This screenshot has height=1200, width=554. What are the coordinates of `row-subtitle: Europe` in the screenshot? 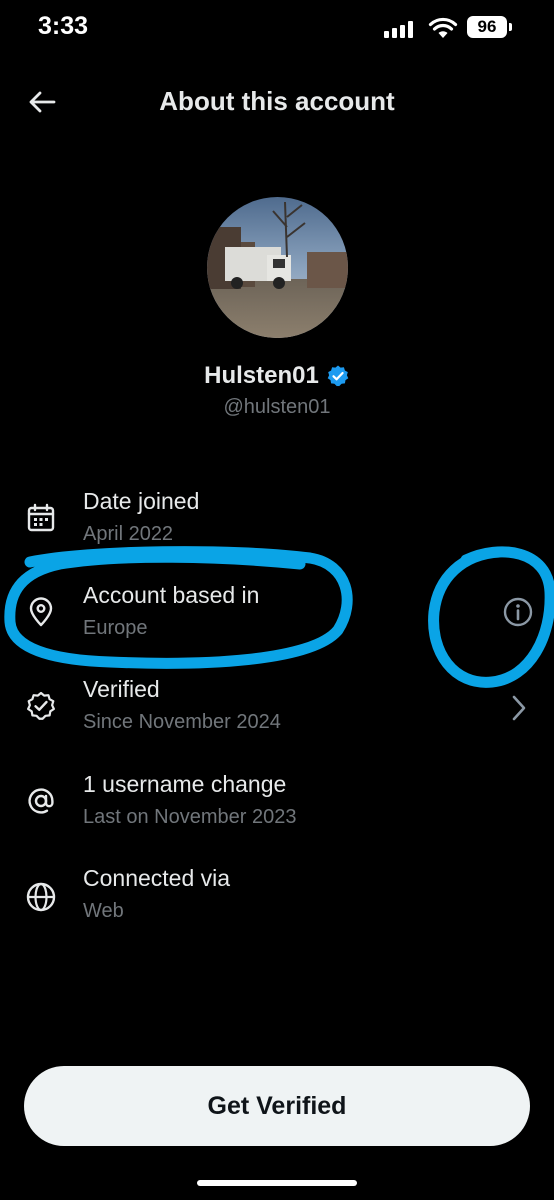 It's located at (115, 628).